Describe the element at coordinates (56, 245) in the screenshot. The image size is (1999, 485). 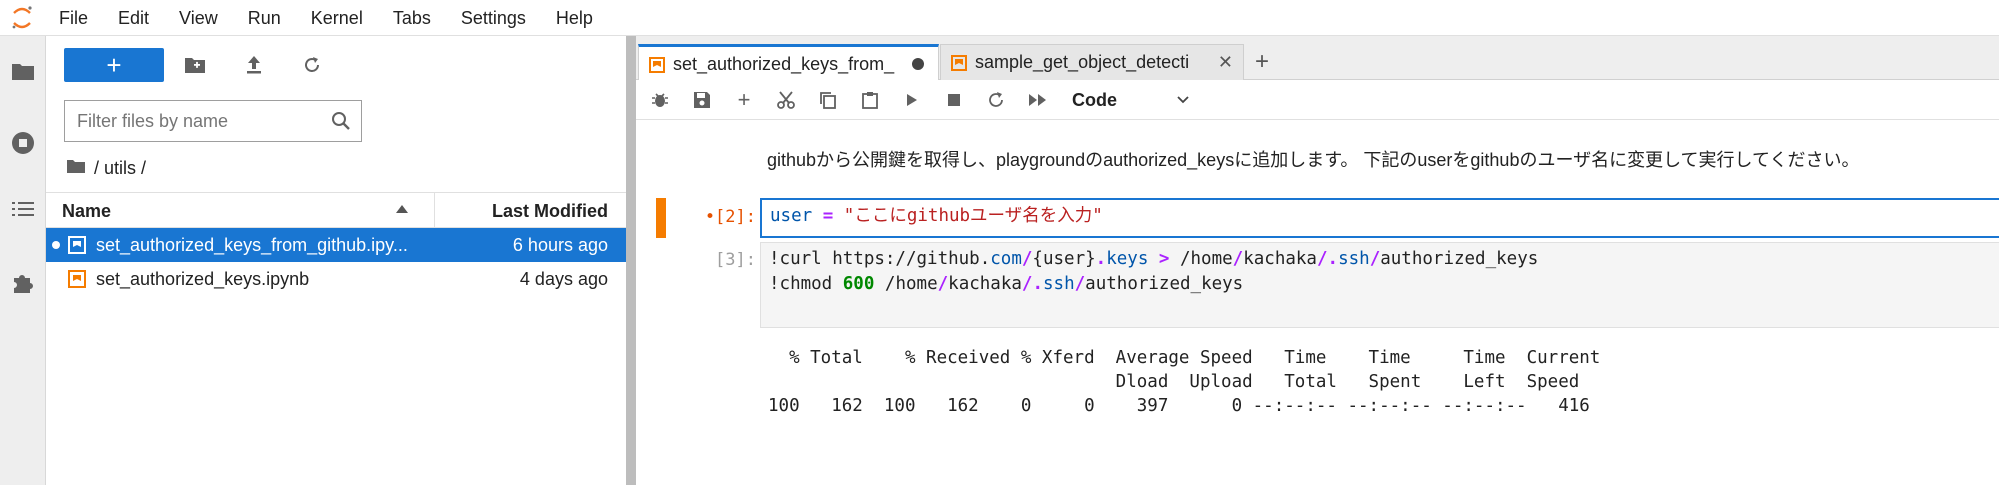
I see `running-indicator-icon` at that location.